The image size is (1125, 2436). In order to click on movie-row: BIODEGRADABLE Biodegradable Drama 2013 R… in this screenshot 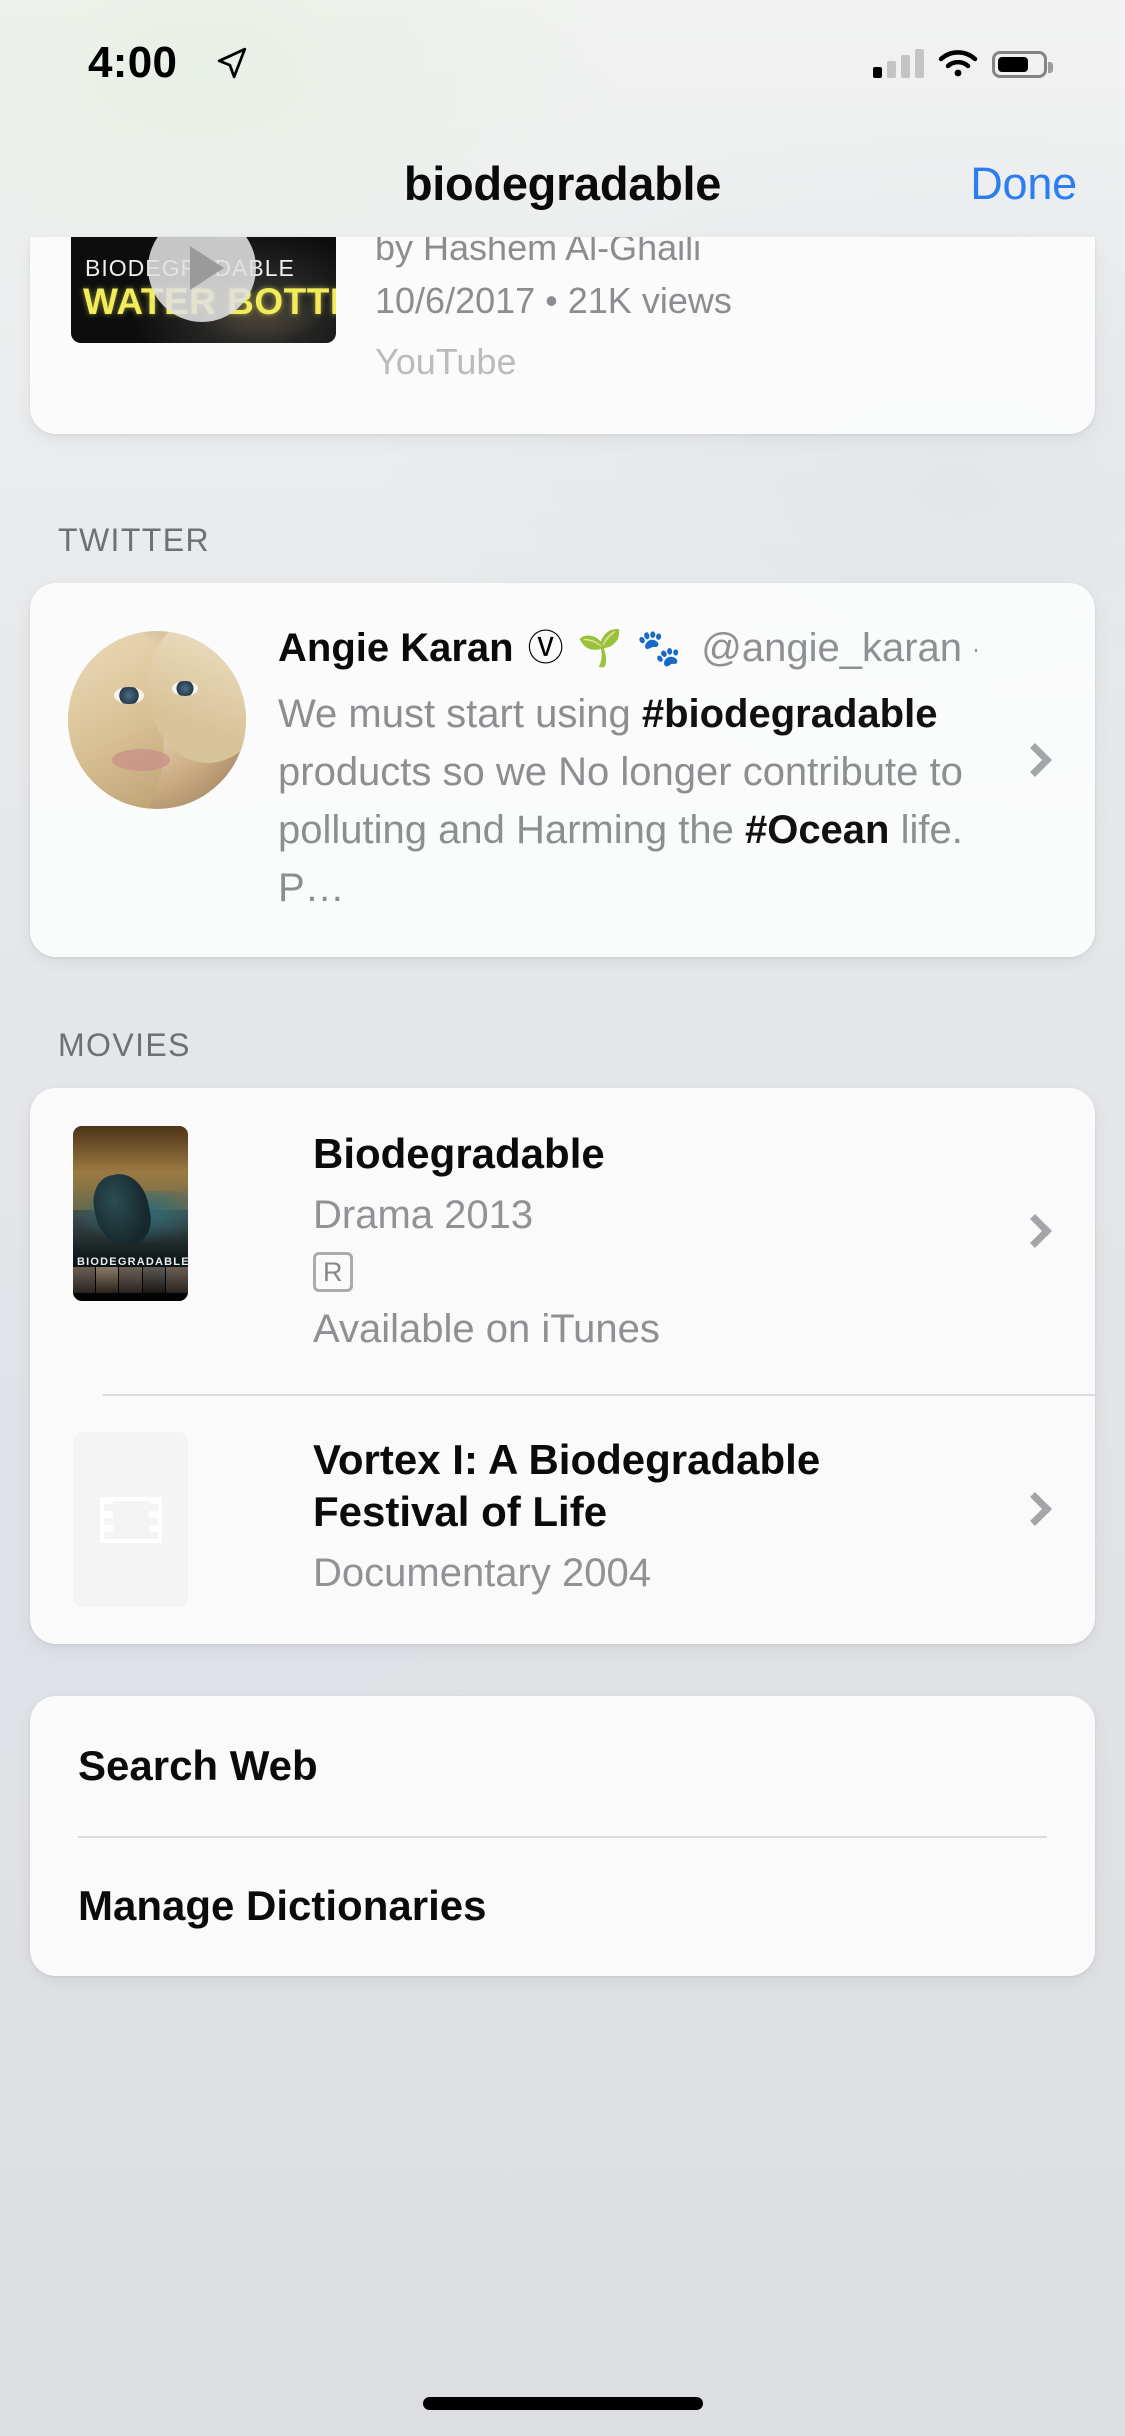, I will do `click(562, 1241)`.